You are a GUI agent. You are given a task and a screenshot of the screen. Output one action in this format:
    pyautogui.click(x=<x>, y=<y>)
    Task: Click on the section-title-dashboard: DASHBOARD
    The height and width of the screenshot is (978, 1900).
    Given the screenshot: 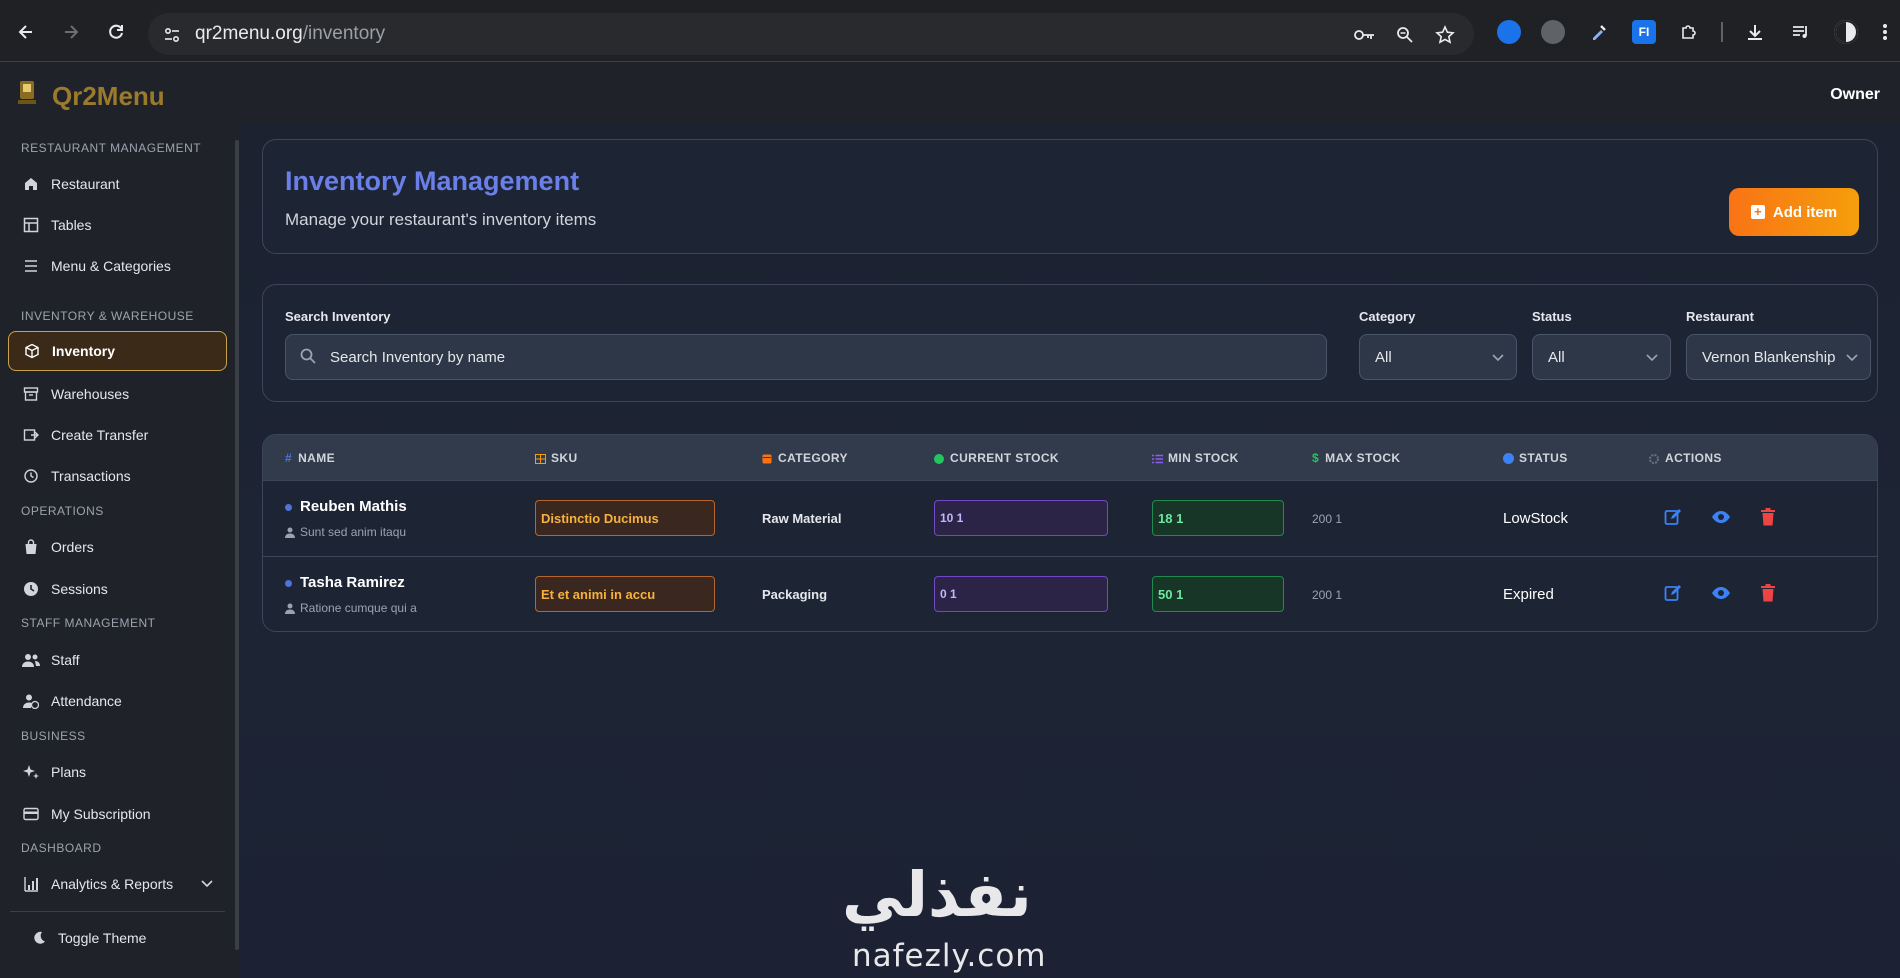 What is the action you would take?
    pyautogui.click(x=61, y=848)
    